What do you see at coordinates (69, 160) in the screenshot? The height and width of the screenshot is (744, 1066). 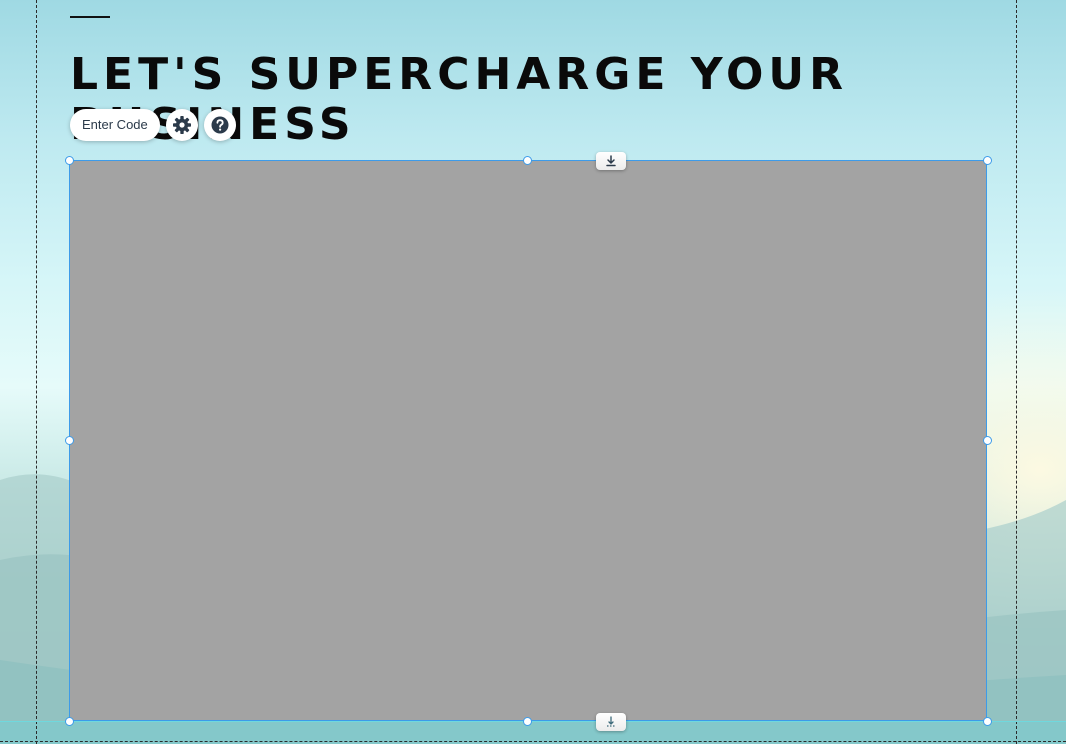 I see `resize-handle-top-left` at bounding box center [69, 160].